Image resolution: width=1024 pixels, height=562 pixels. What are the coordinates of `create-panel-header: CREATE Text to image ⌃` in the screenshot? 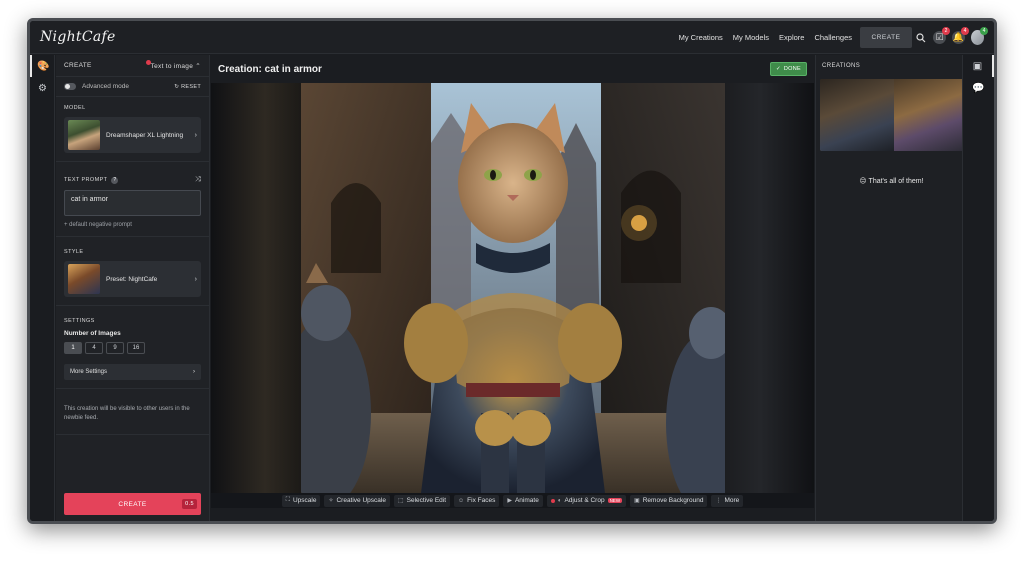 It's located at (132, 66).